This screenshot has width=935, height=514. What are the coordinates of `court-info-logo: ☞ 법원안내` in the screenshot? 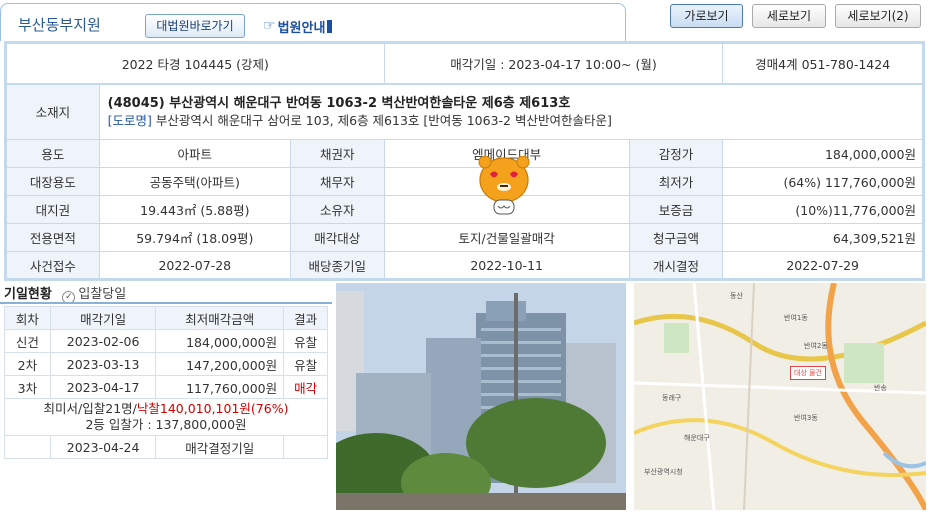 It's located at (305, 26).